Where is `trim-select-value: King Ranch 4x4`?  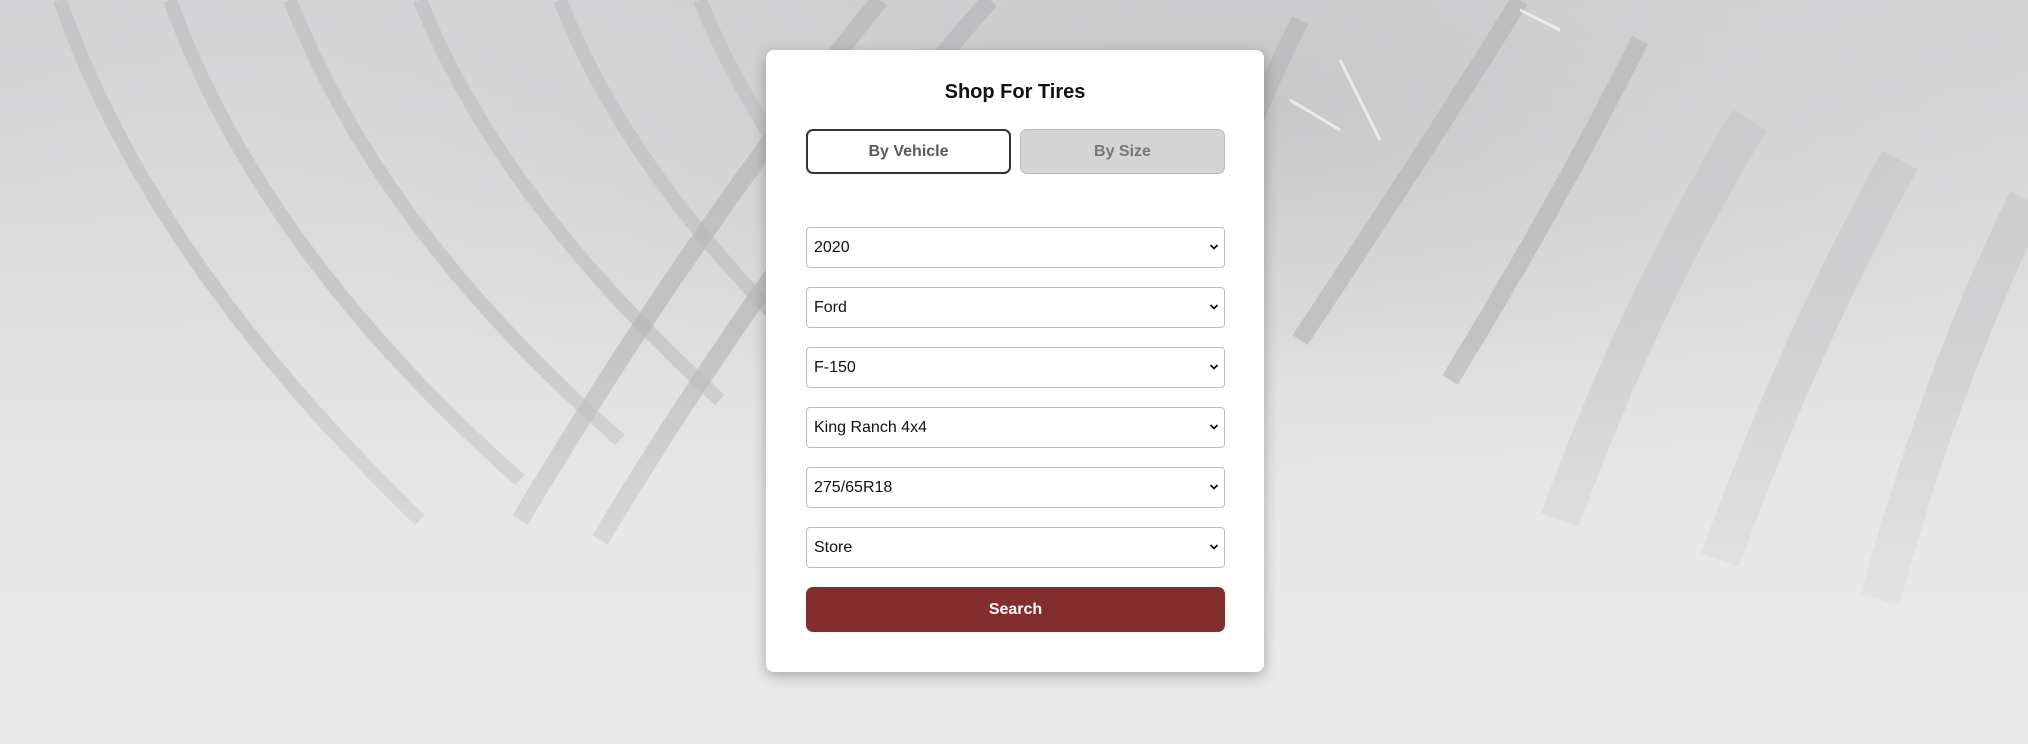
trim-select-value: King Ranch 4x4 is located at coordinates (870, 427).